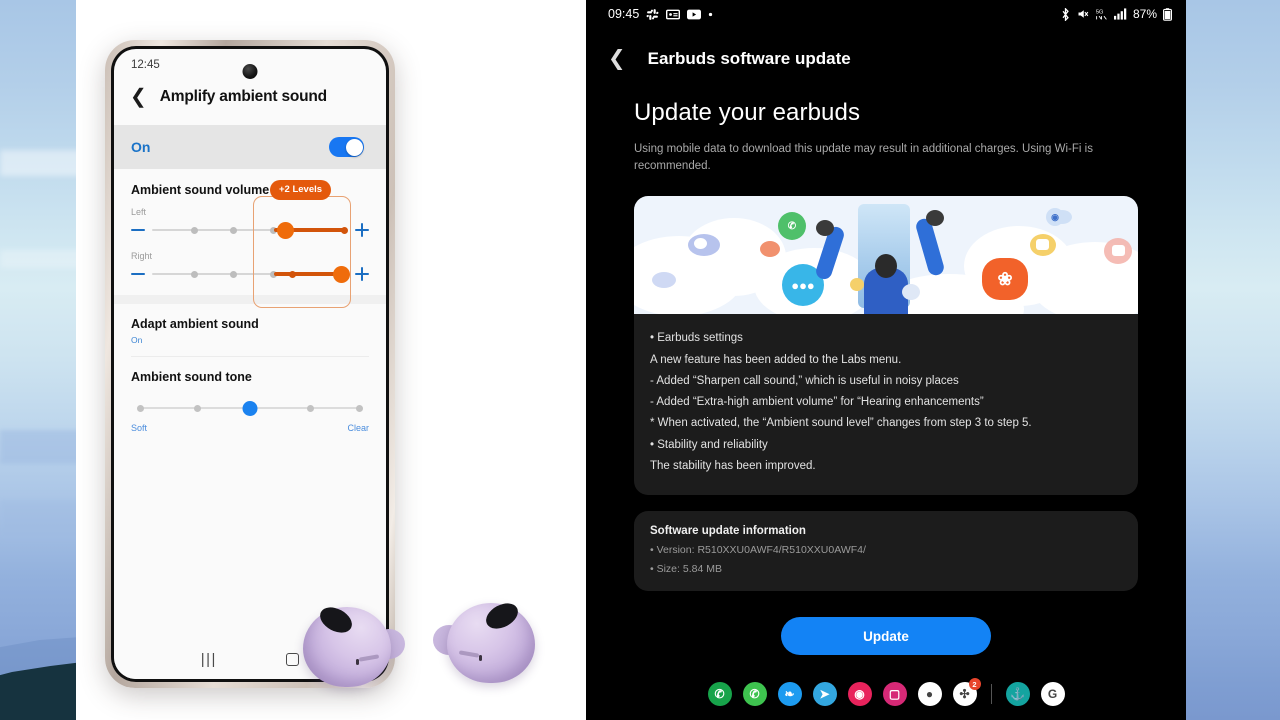 The image size is (1280, 720). What do you see at coordinates (624, 14) in the screenshot?
I see `status-bar-time: 09:45` at bounding box center [624, 14].